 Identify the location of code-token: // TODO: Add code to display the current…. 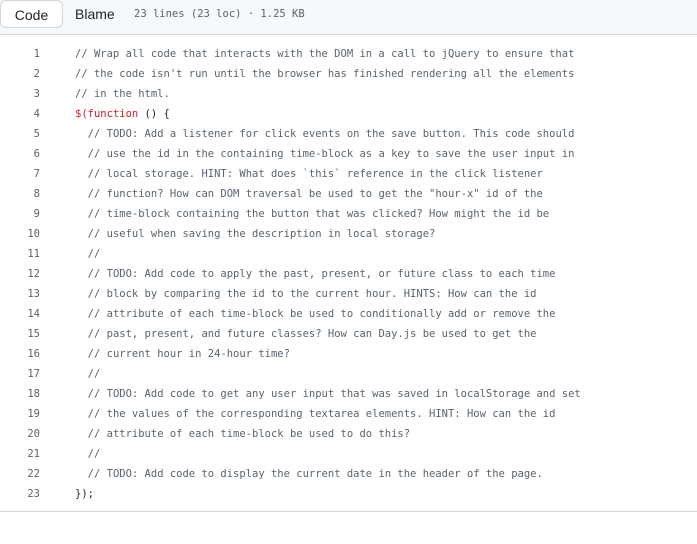
(315, 474).